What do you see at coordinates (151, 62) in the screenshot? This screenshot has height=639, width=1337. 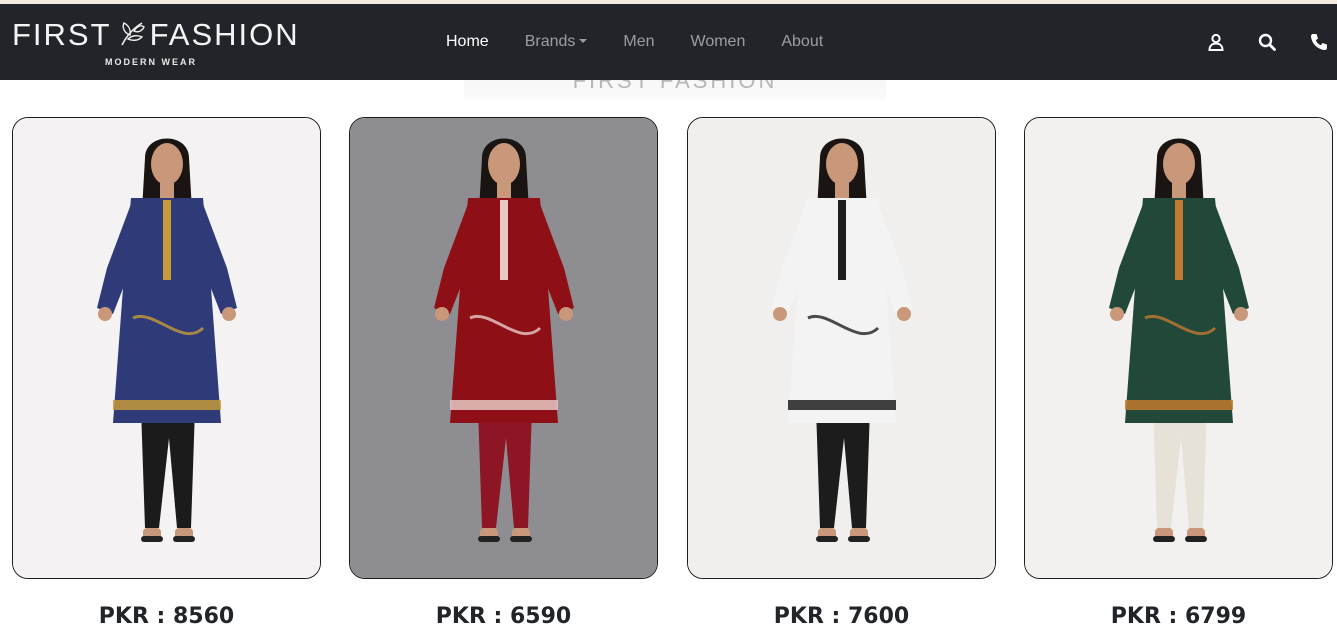 I see `brand-tagline: MODERN WEAR` at bounding box center [151, 62].